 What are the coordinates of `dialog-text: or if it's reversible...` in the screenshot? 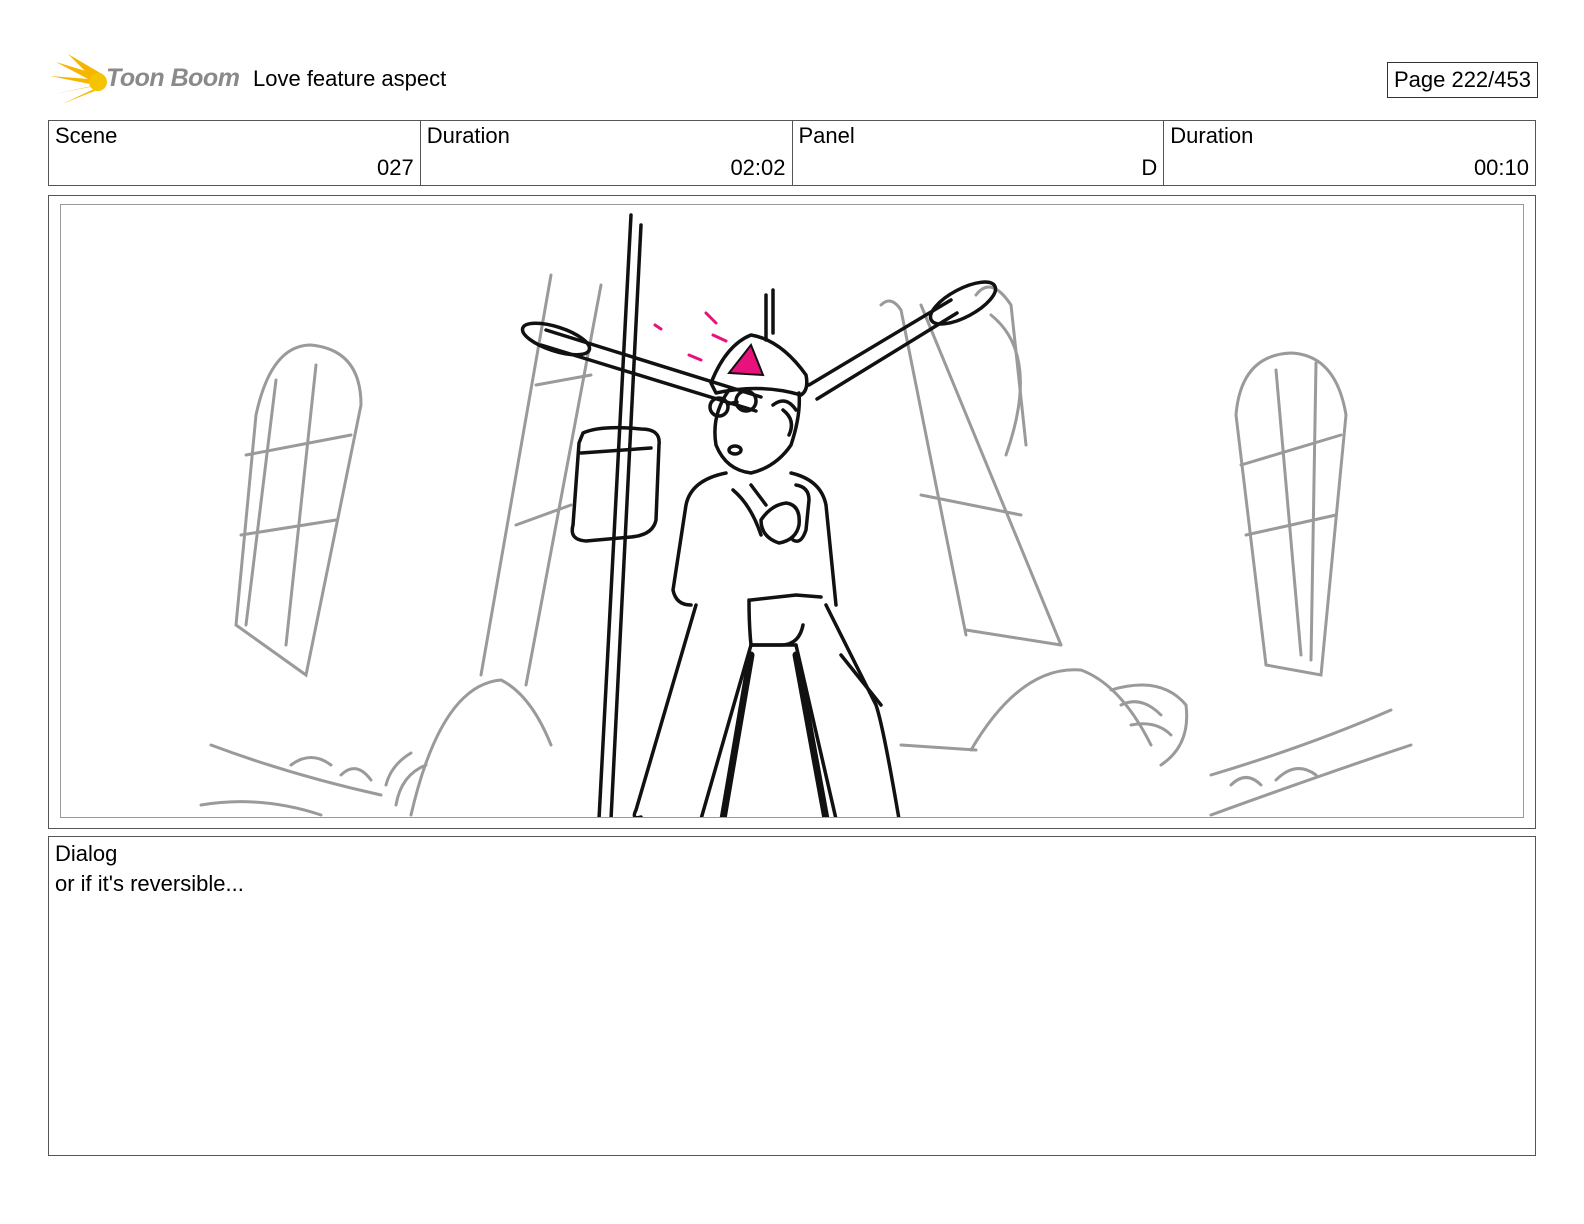 It's located at (149, 883).